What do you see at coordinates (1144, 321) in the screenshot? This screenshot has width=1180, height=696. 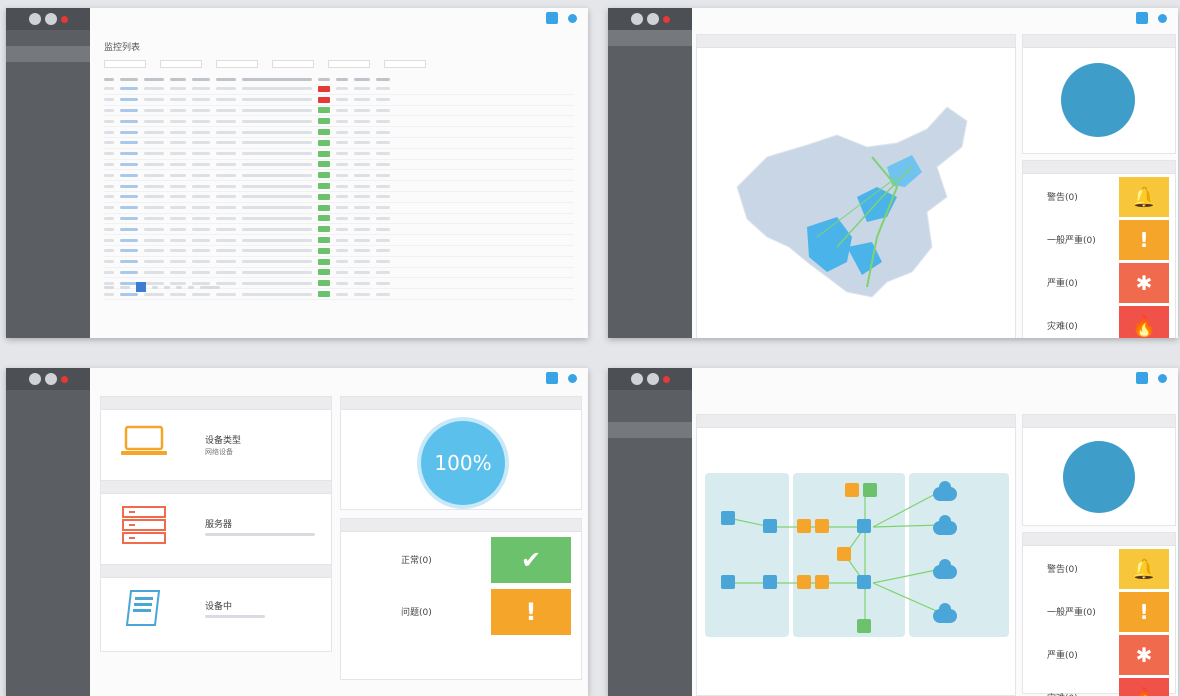 I see `fire-icon: 🔥` at bounding box center [1144, 321].